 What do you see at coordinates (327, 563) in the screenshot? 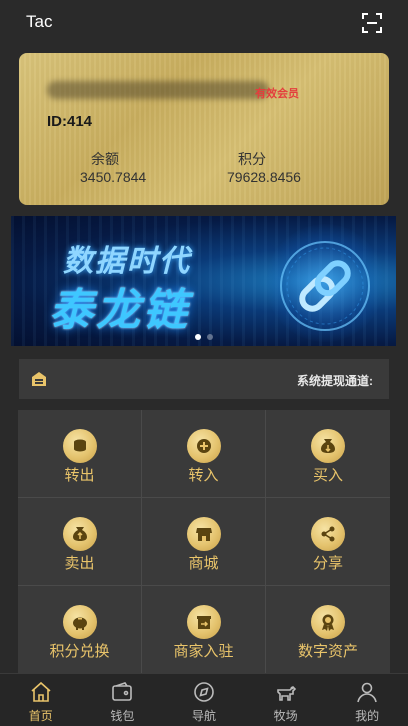
I see `action-label: 分享` at bounding box center [327, 563].